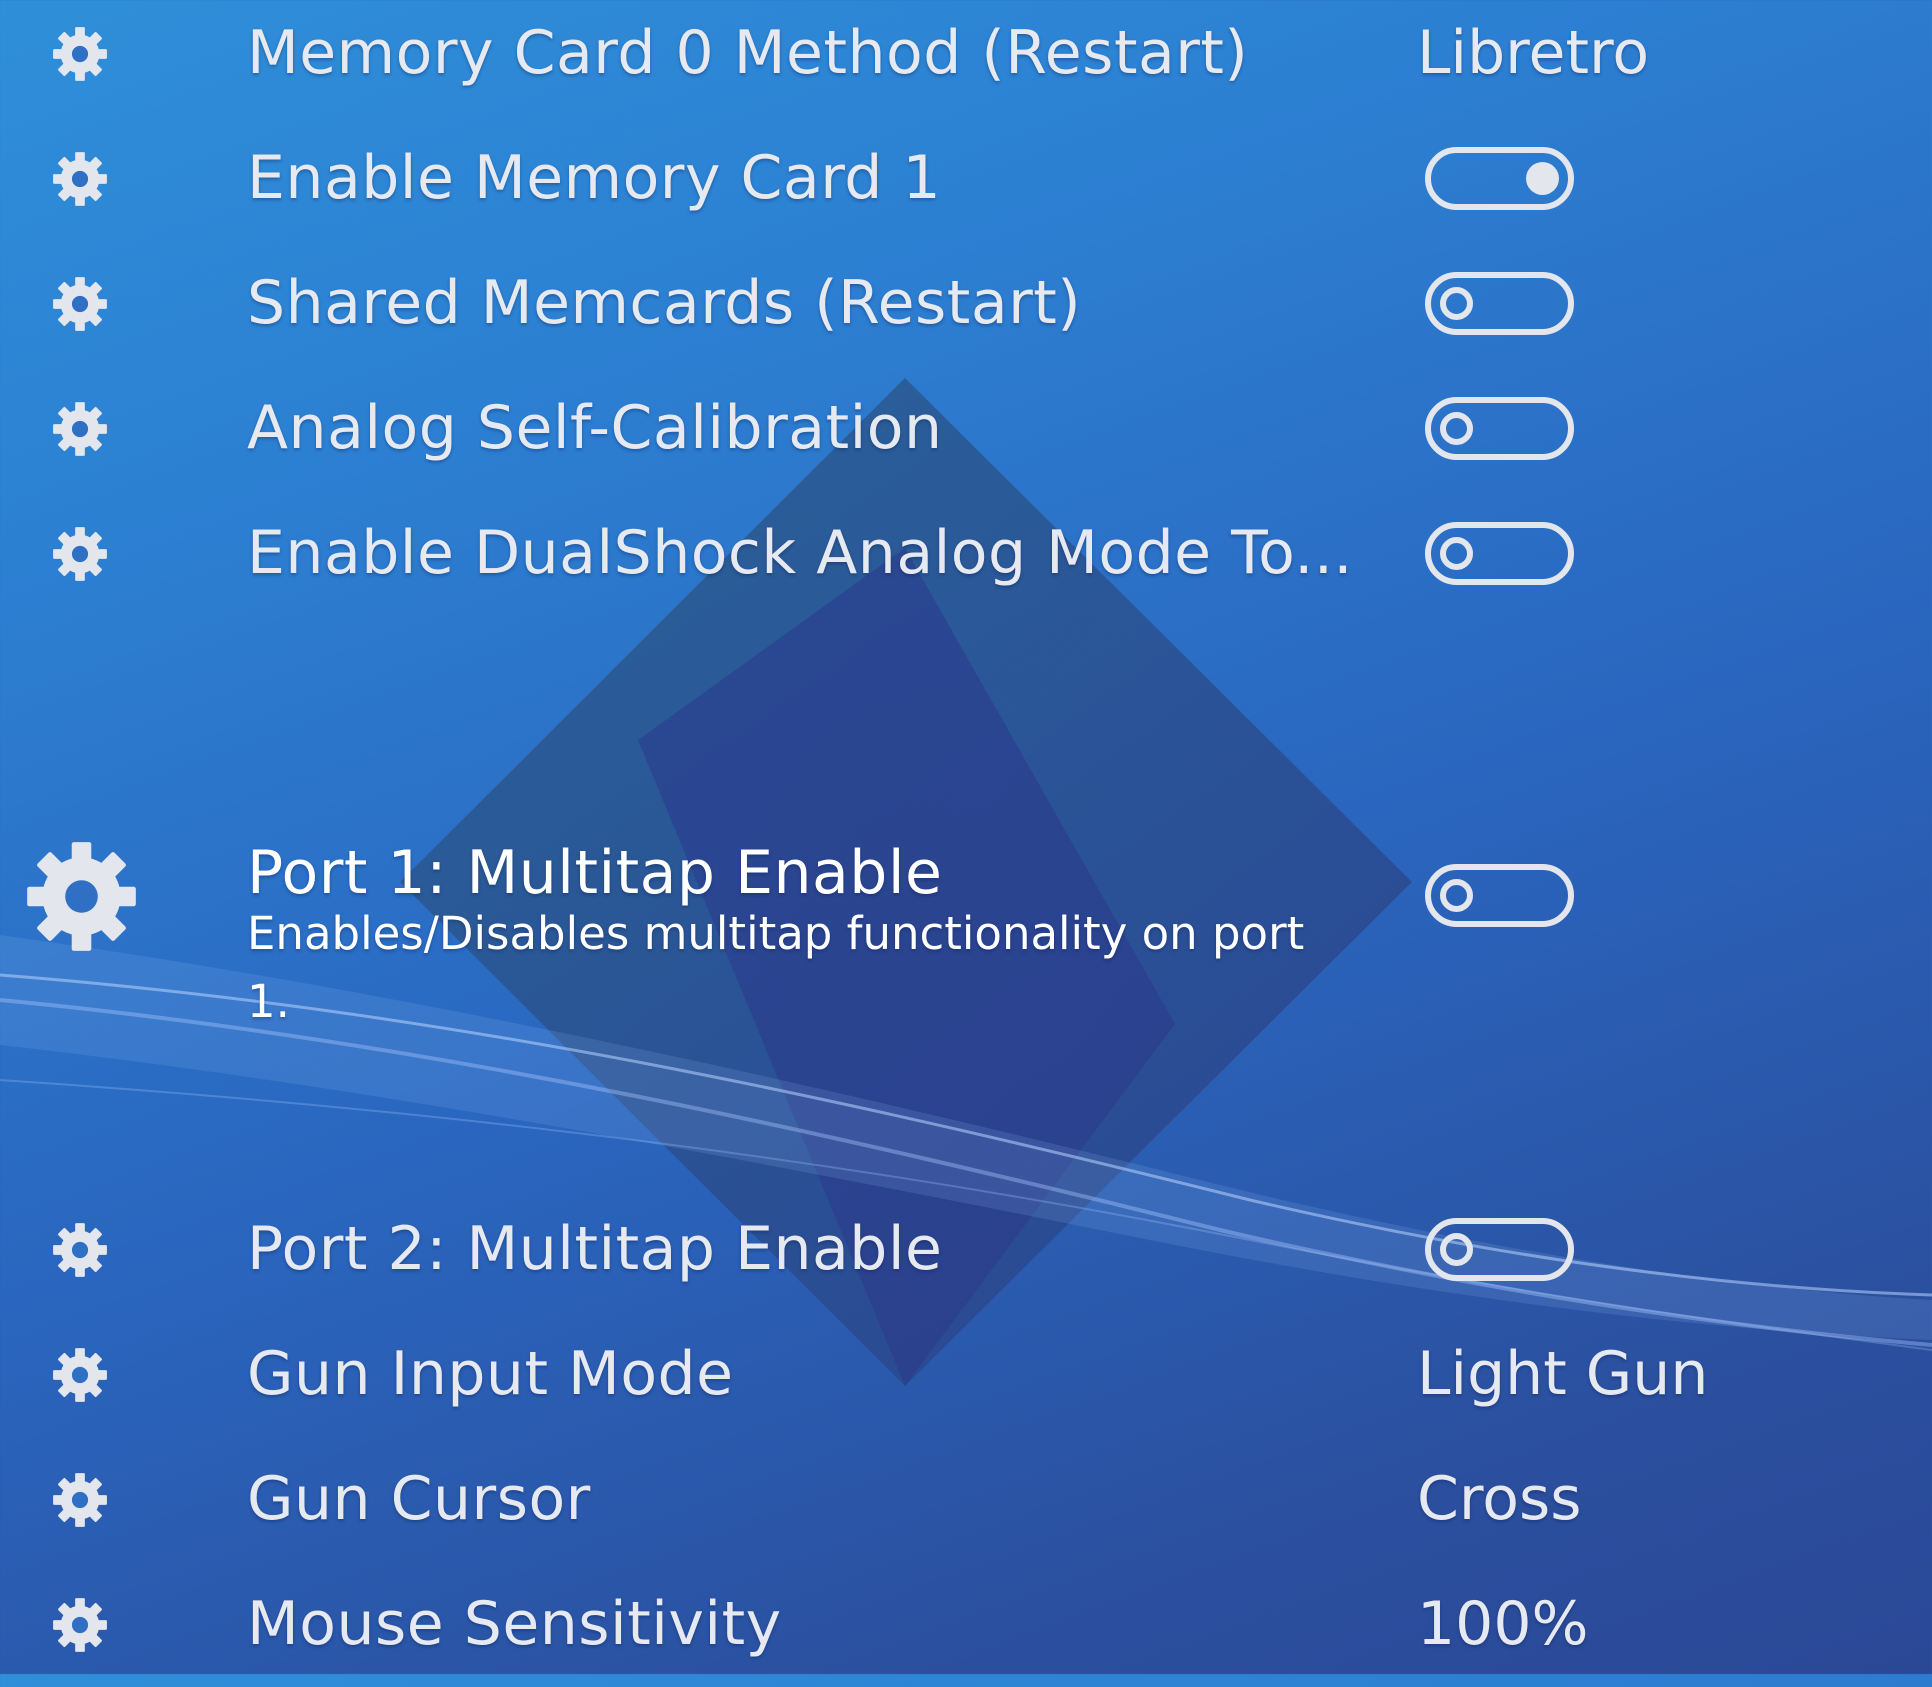 Image resolution: width=1932 pixels, height=1687 pixels. Describe the element at coordinates (1499, 178) in the screenshot. I see `toggle-switch-on` at that location.